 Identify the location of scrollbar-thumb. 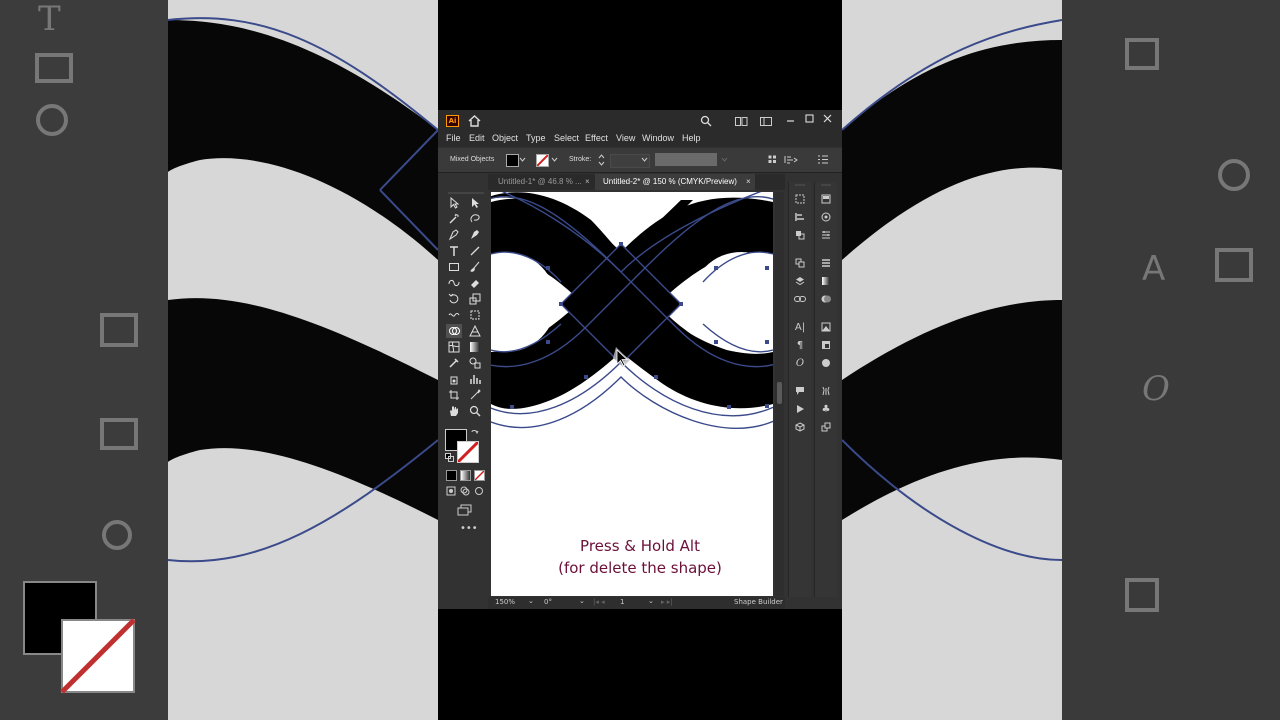
(779, 393).